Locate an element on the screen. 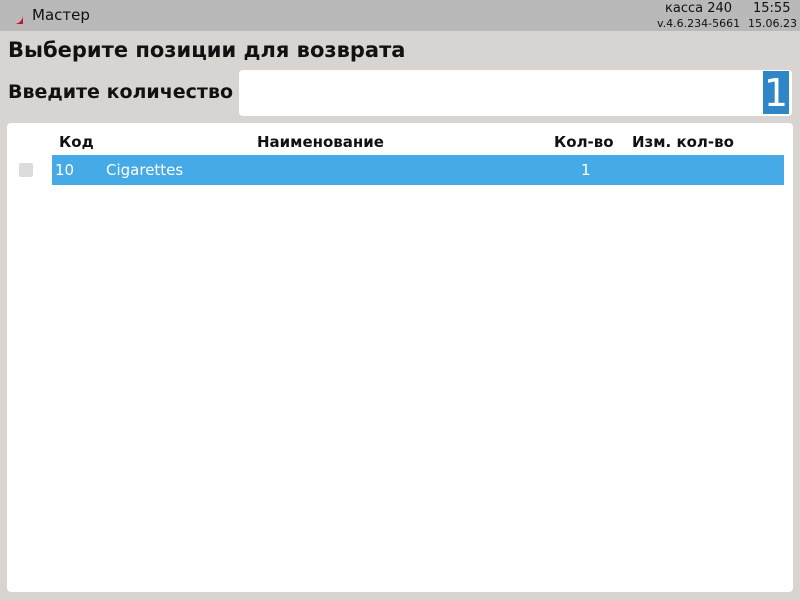 This screenshot has width=800, height=600. row-code: 10 is located at coordinates (65, 170).